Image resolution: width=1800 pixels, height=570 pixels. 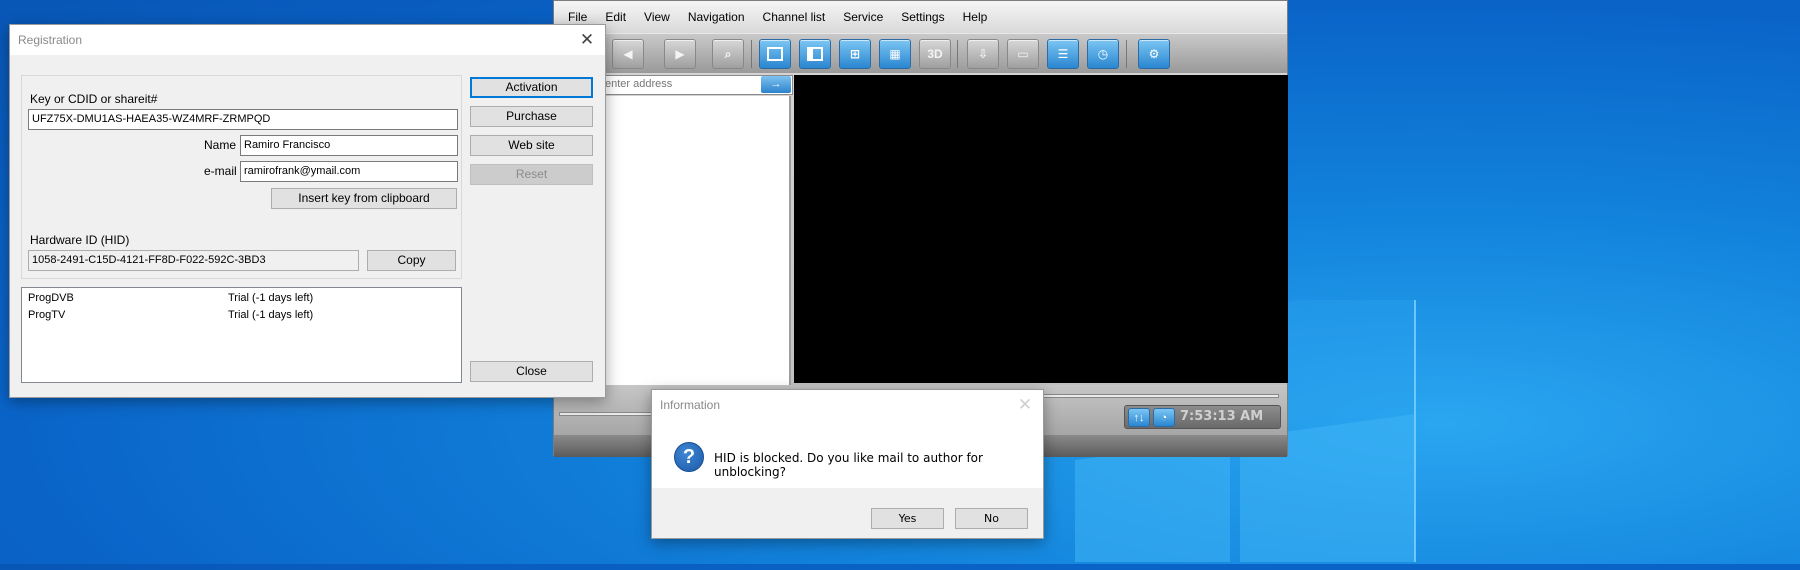 What do you see at coordinates (1139, 417) in the screenshot?
I see `signal-icon: ↑↓` at bounding box center [1139, 417].